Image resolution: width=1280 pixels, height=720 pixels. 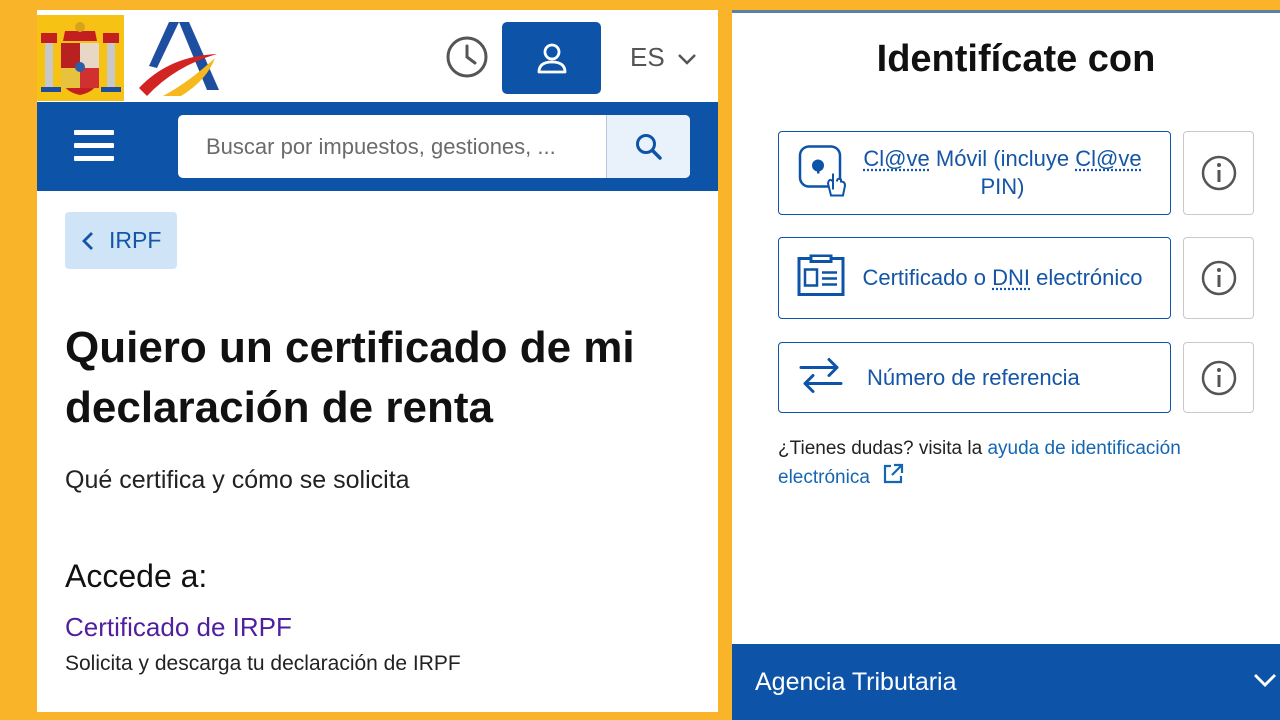 What do you see at coordinates (856, 682) in the screenshot?
I see `footer-label: Agencia Tributaria` at bounding box center [856, 682].